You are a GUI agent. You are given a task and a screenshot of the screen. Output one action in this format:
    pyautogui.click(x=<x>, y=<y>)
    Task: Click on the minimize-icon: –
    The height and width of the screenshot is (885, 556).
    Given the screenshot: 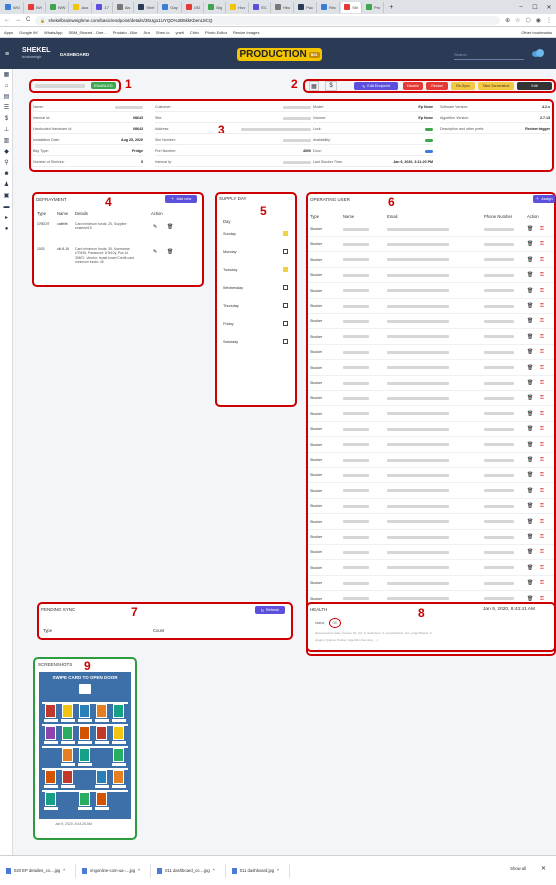 What is the action you would take?
    pyautogui.click(x=521, y=7)
    